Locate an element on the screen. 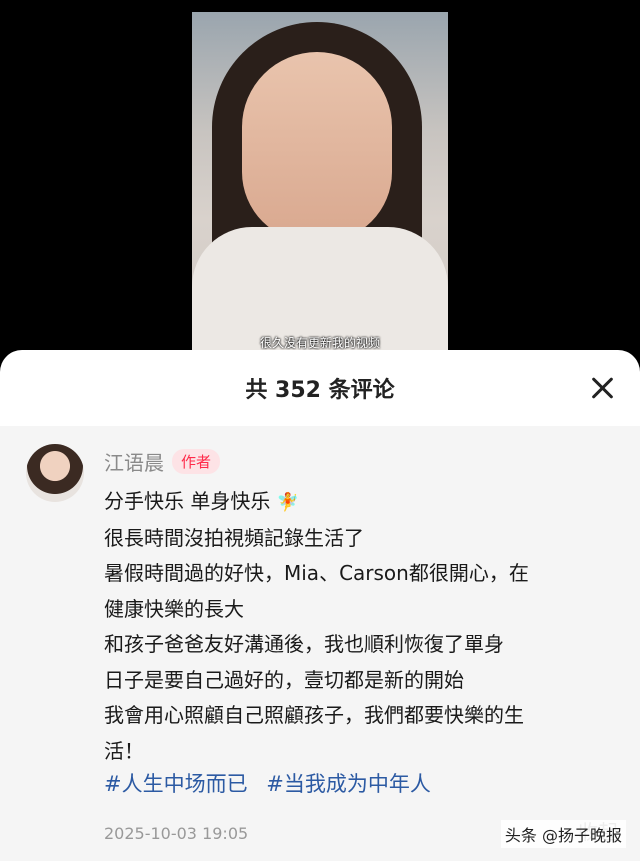 The image size is (640, 861). comments-header: 共 352 条评论 is located at coordinates (320, 388).